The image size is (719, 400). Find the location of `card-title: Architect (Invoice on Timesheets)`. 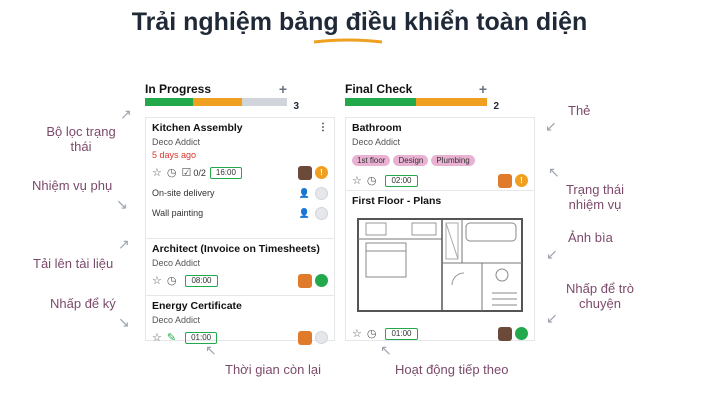

card-title: Architect (Invoice on Timesheets) is located at coordinates (236, 249).